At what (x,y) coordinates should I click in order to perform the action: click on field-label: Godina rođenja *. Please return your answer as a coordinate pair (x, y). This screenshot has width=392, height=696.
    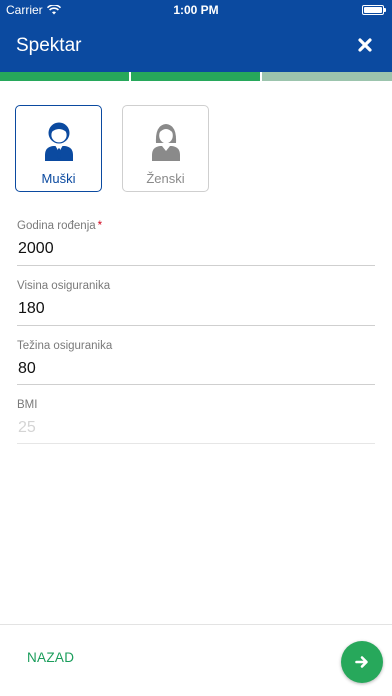
    Looking at the image, I should click on (60, 226).